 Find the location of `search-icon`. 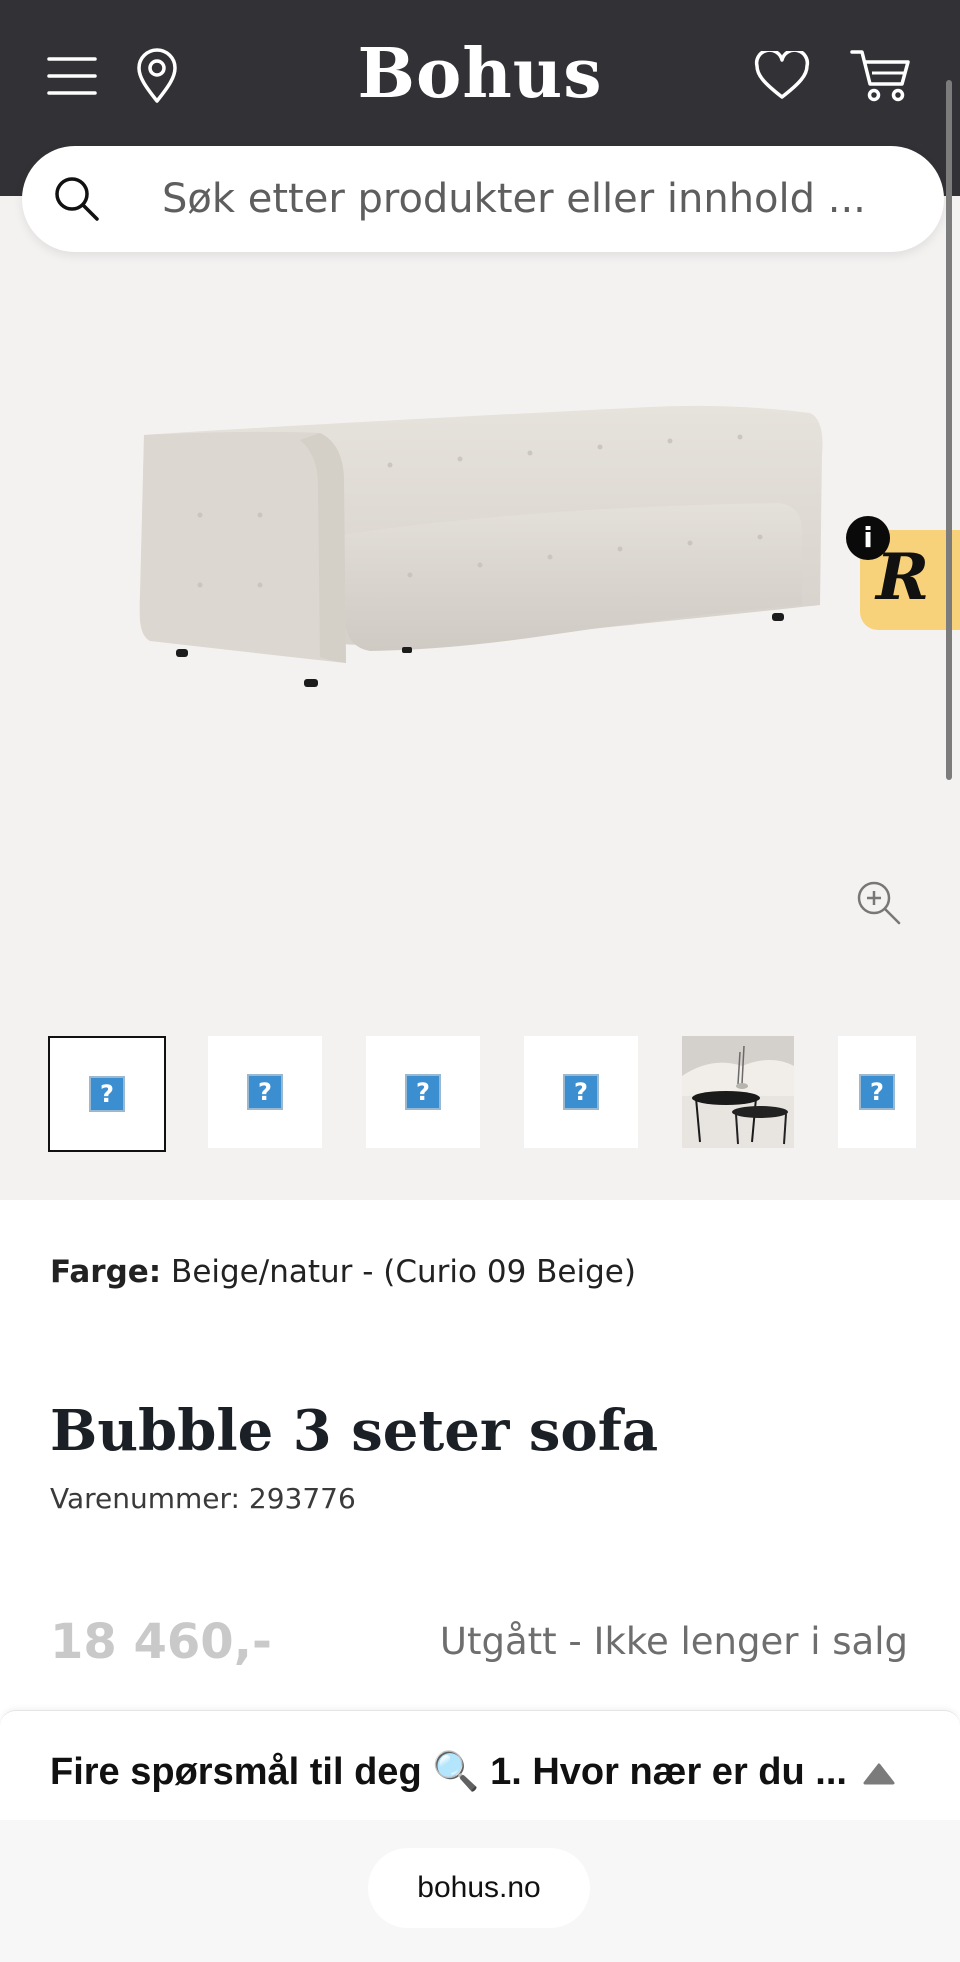

search-icon is located at coordinates (76, 200).